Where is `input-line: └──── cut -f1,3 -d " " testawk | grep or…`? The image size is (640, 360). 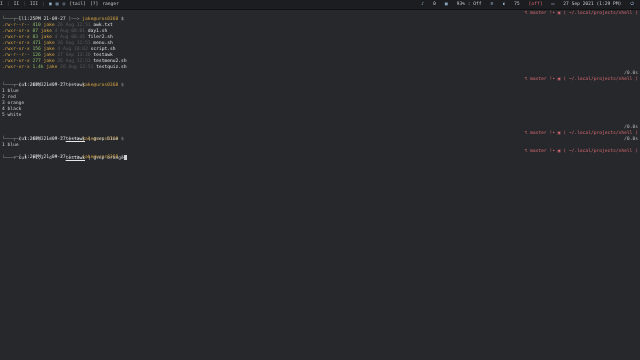
input-line: └──── cut -f1,3 -d " " testawk | grep or… is located at coordinates (320, 158).